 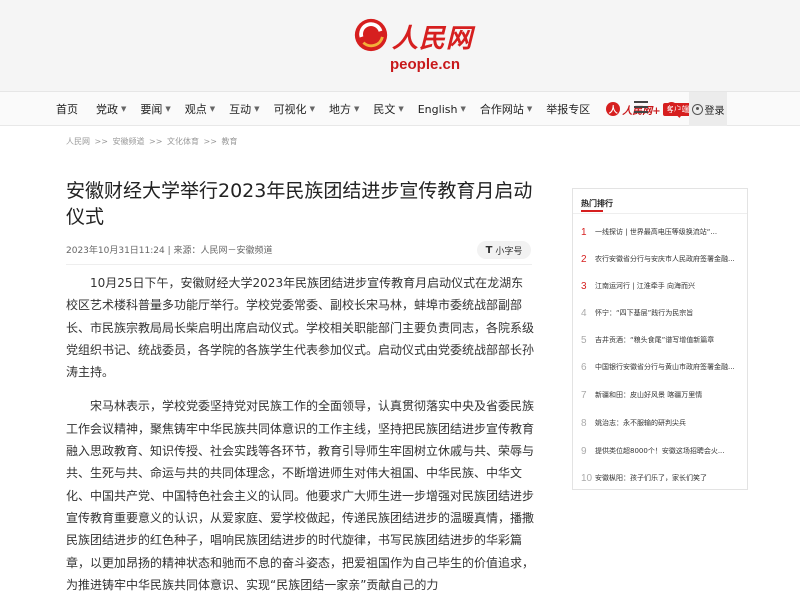 What do you see at coordinates (714, 111) in the screenshot?
I see `login-label: 登录` at bounding box center [714, 111].